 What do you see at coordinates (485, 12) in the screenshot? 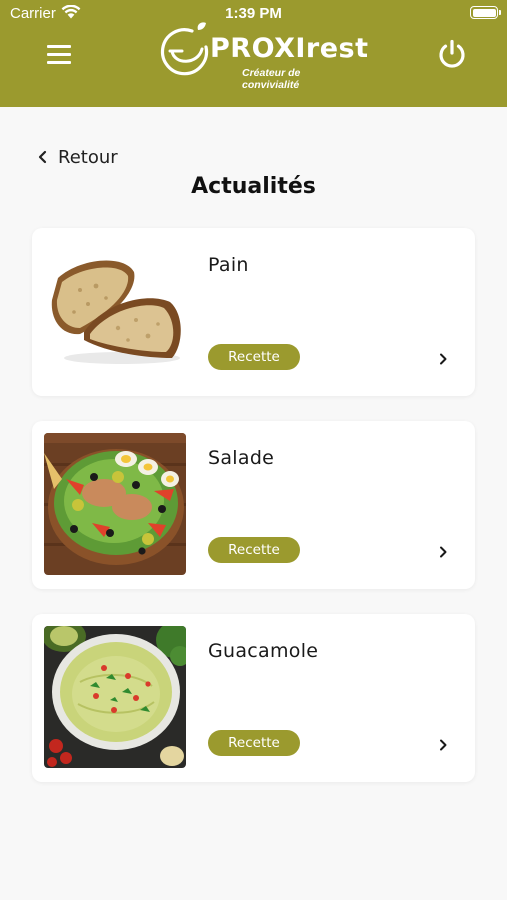
I see `battery-icon` at bounding box center [485, 12].